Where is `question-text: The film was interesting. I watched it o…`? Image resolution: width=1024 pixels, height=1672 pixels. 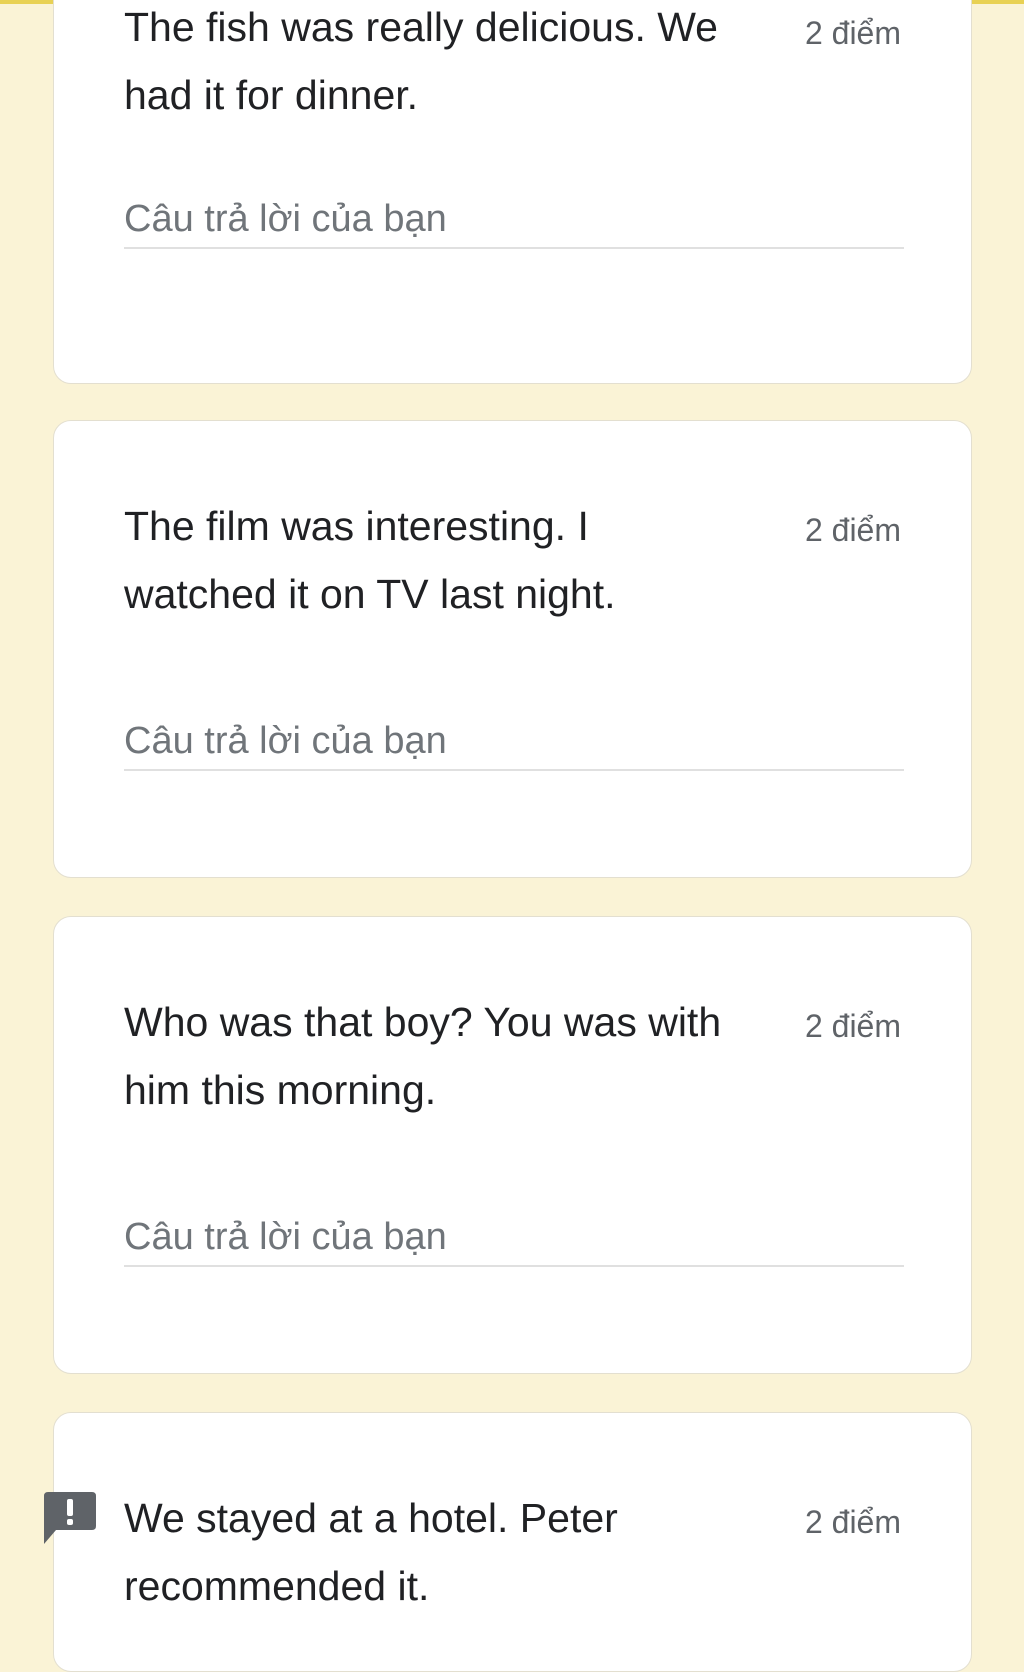
question-text: The film was interesting. I watched it o… is located at coordinates (370, 560).